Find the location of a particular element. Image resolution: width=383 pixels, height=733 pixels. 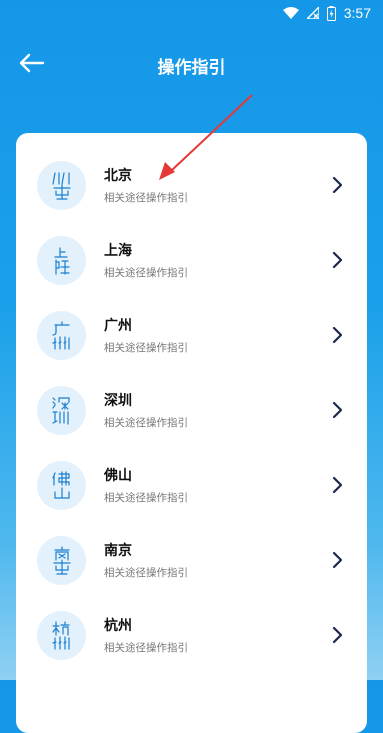

list-item-hangzhou: 杭州 相关途径操作指引 is located at coordinates (191, 640).